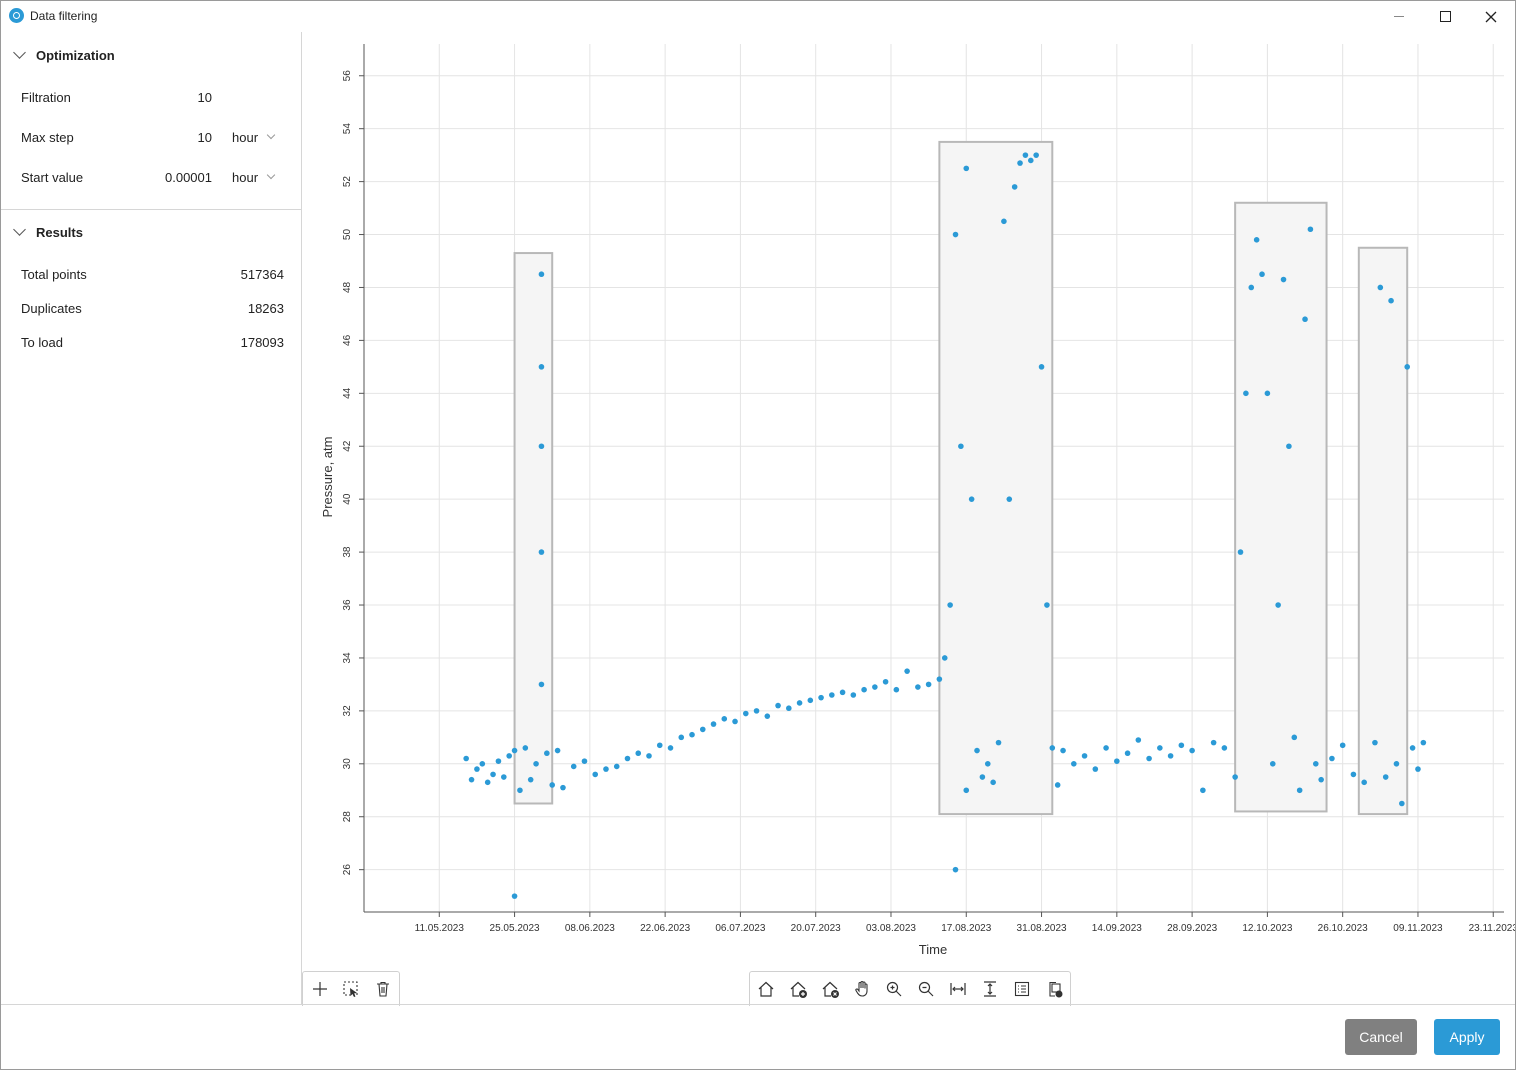 The height and width of the screenshot is (1070, 1516). What do you see at coordinates (1267, 928) in the screenshot?
I see `x-tick-label: 12.10.2023` at bounding box center [1267, 928].